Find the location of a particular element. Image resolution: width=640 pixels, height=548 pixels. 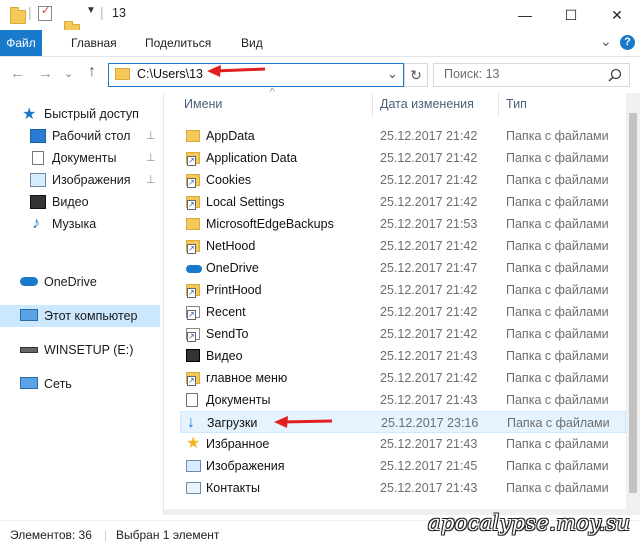

recent-locations-icon: ⌄ is located at coordinates (68, 73).